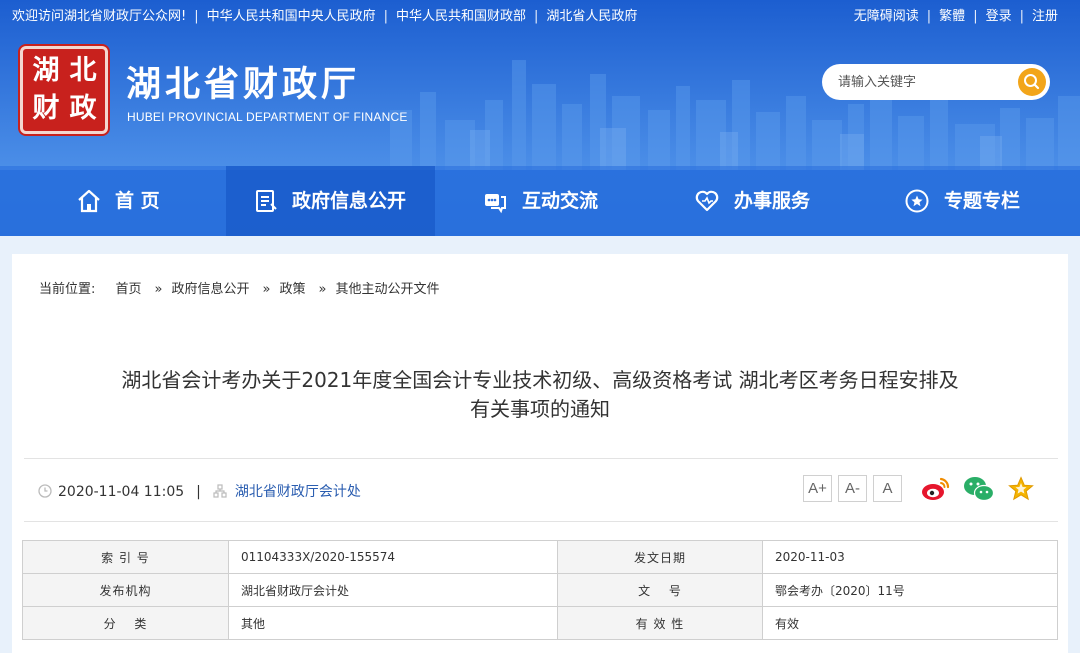 This screenshot has width=1080, height=653. Describe the element at coordinates (591, 16) in the screenshot. I see `hubei-gov-link: 湖北省人民政府` at that location.